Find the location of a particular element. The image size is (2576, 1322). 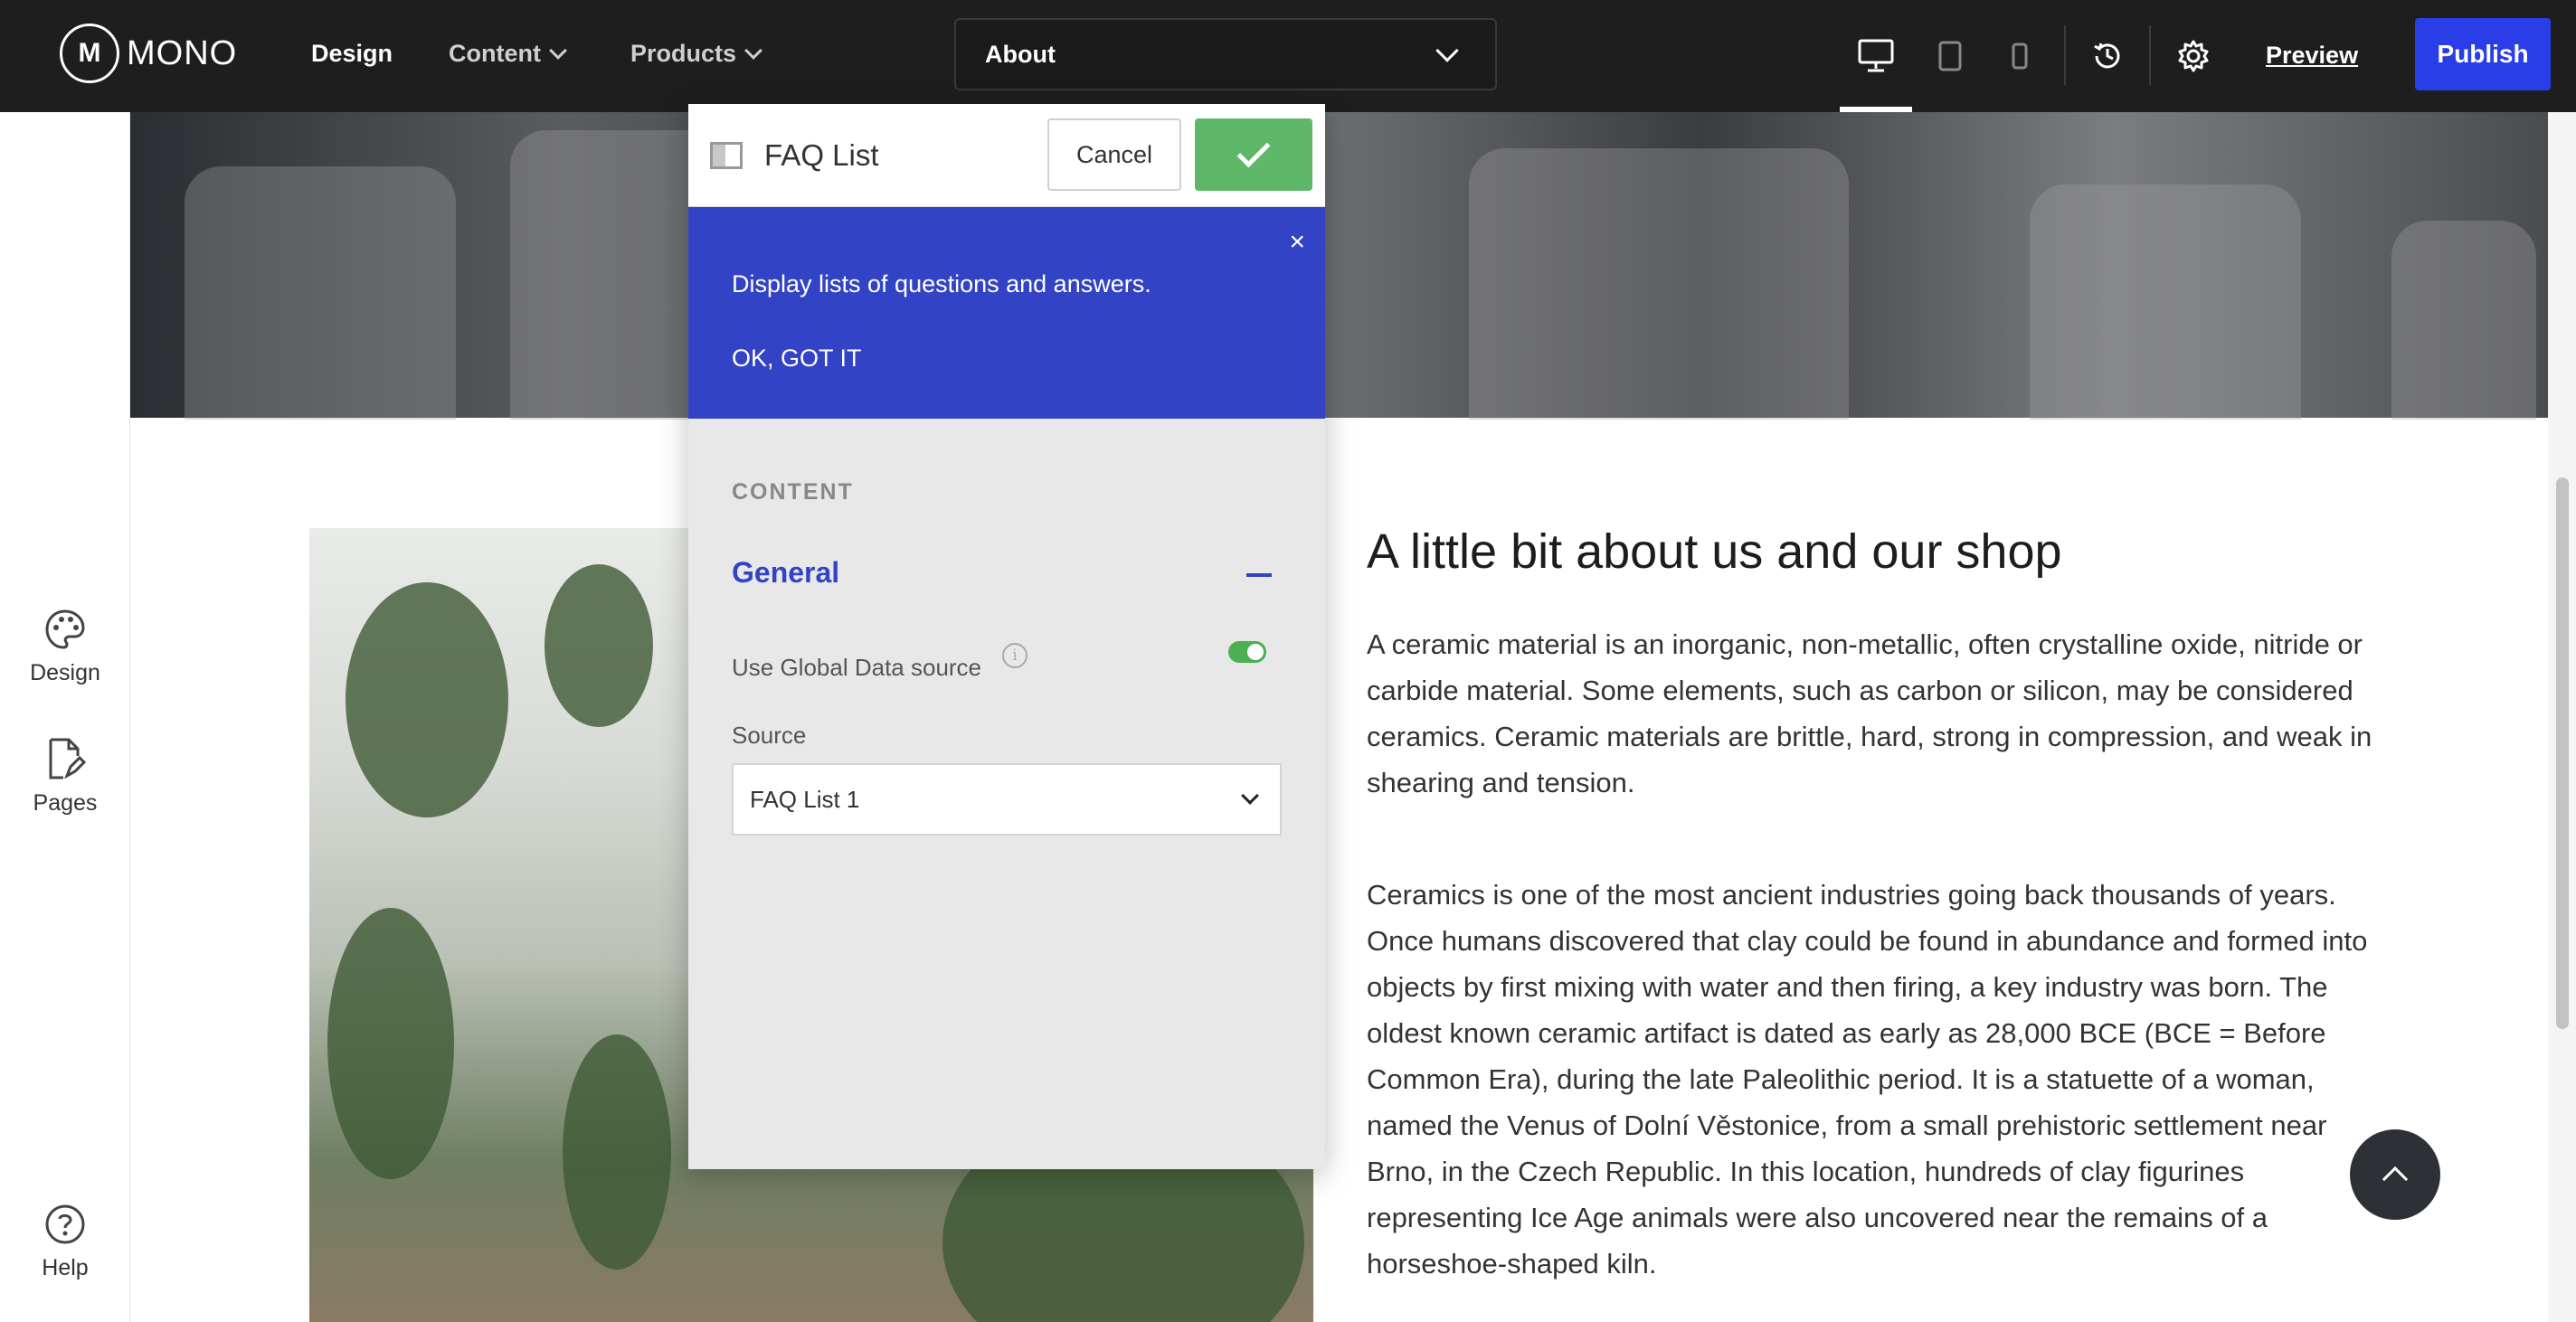

tip-dismiss-button: OK, GOT IT is located at coordinates (797, 359).